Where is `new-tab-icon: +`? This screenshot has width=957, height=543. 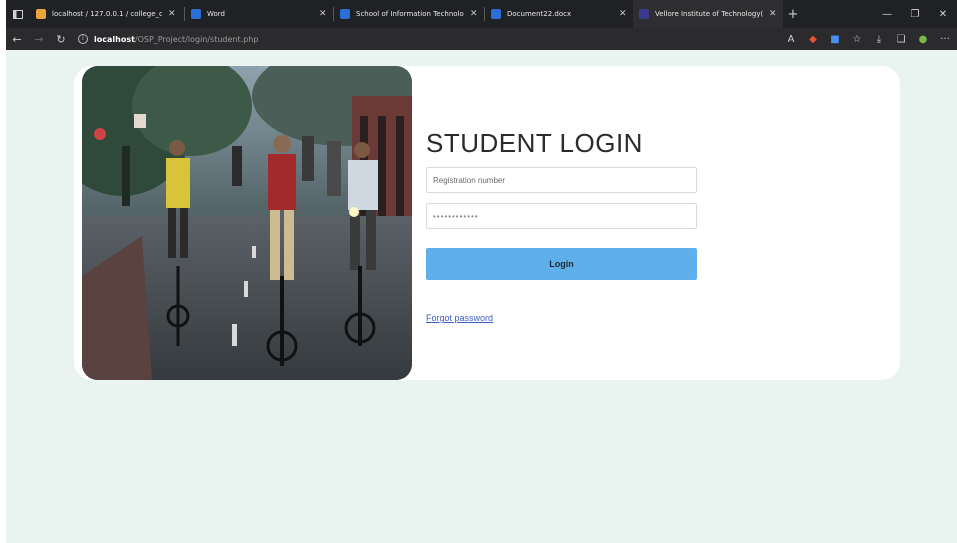 new-tab-icon: + is located at coordinates (793, 14).